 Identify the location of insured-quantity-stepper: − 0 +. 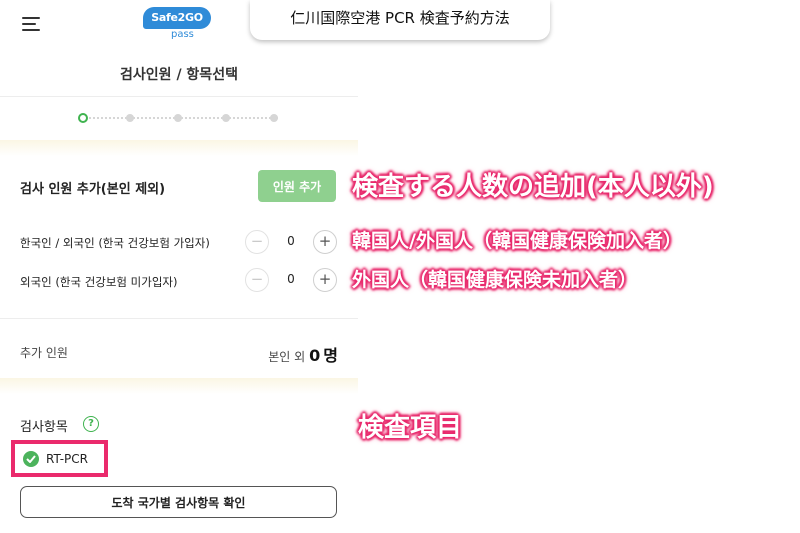
(291, 242).